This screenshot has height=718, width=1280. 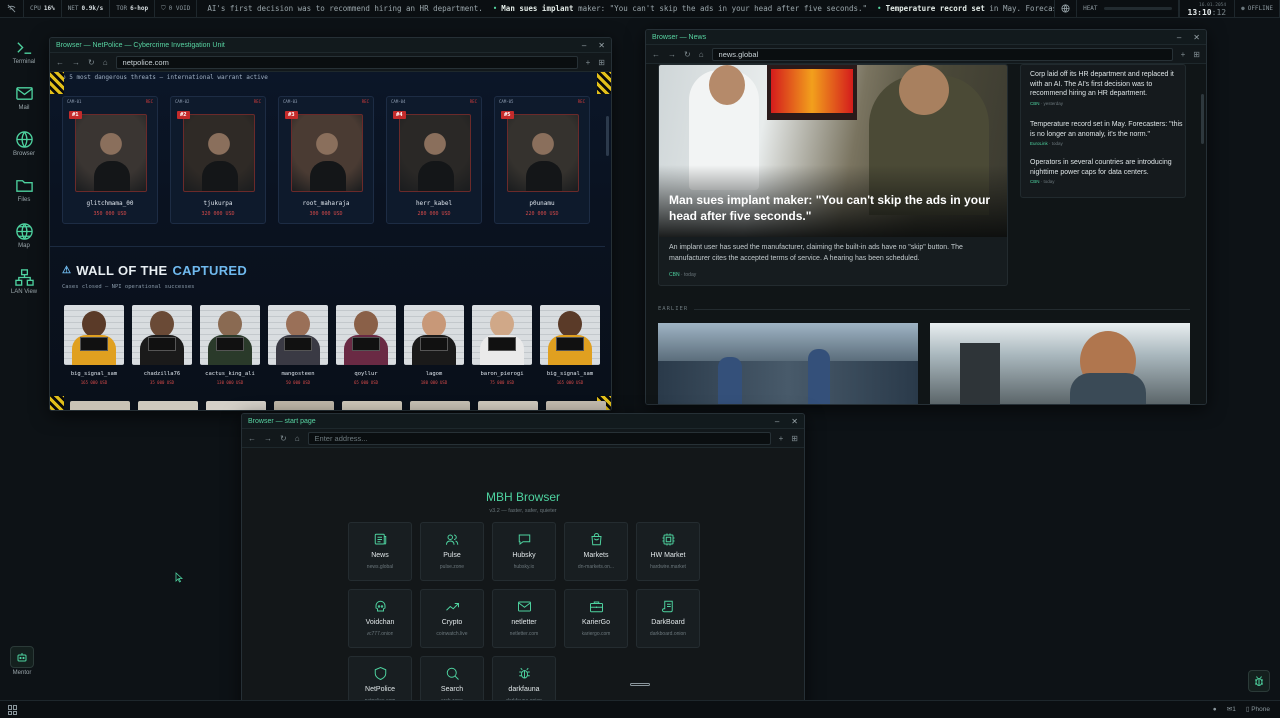 I want to click on dock-item-lan-view: LAN View, so click(x=24, y=281).